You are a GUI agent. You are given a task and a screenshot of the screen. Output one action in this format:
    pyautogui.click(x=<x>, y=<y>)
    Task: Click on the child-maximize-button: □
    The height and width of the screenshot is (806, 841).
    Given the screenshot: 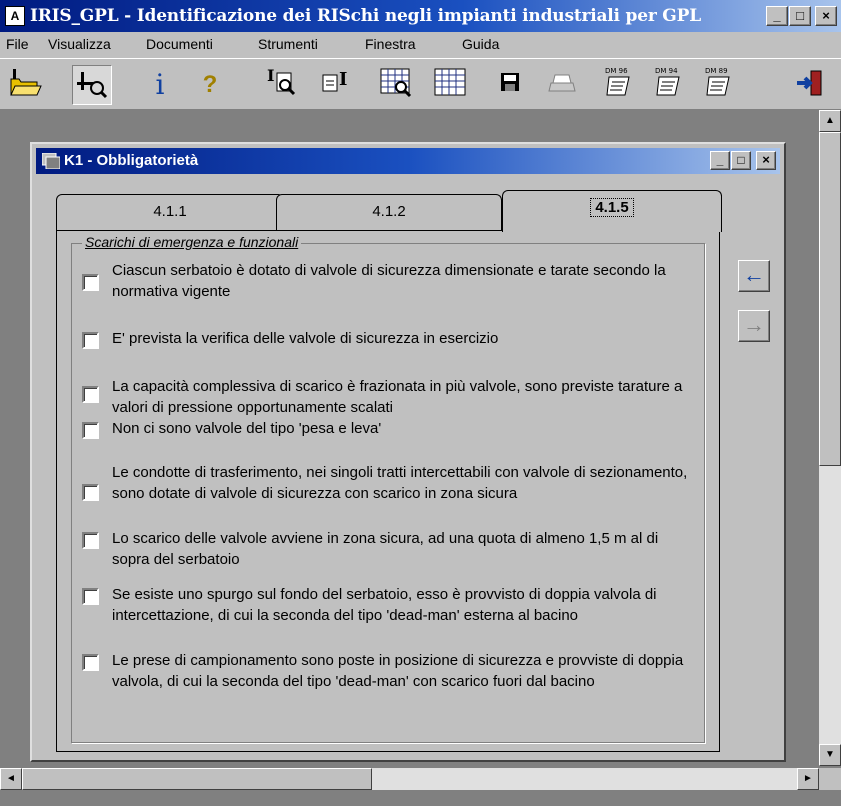 What is the action you would take?
    pyautogui.click(x=741, y=160)
    